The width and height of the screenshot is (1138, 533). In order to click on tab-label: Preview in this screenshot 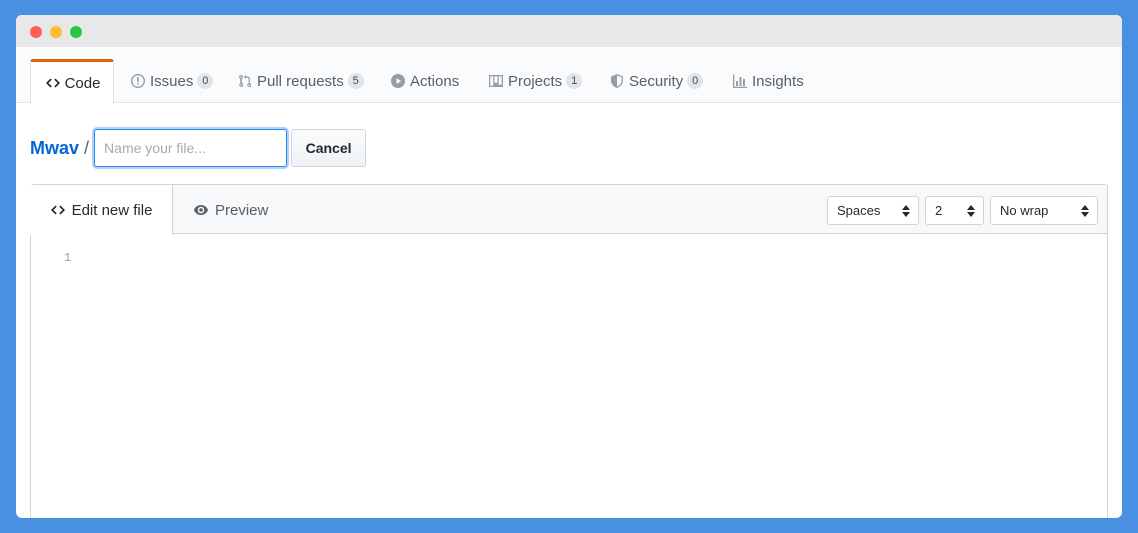, I will do `click(242, 210)`.